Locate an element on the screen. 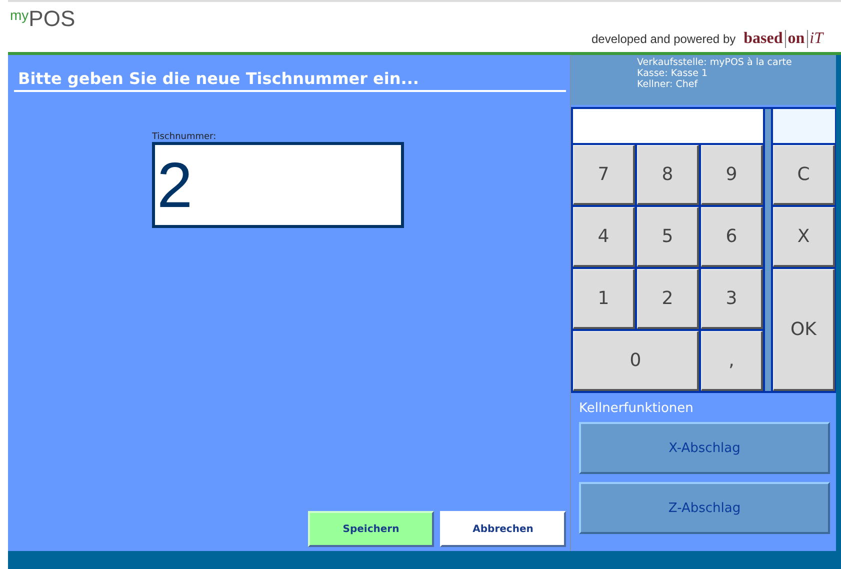 The image size is (841, 569). keypad-key: 5 is located at coordinates (668, 237).